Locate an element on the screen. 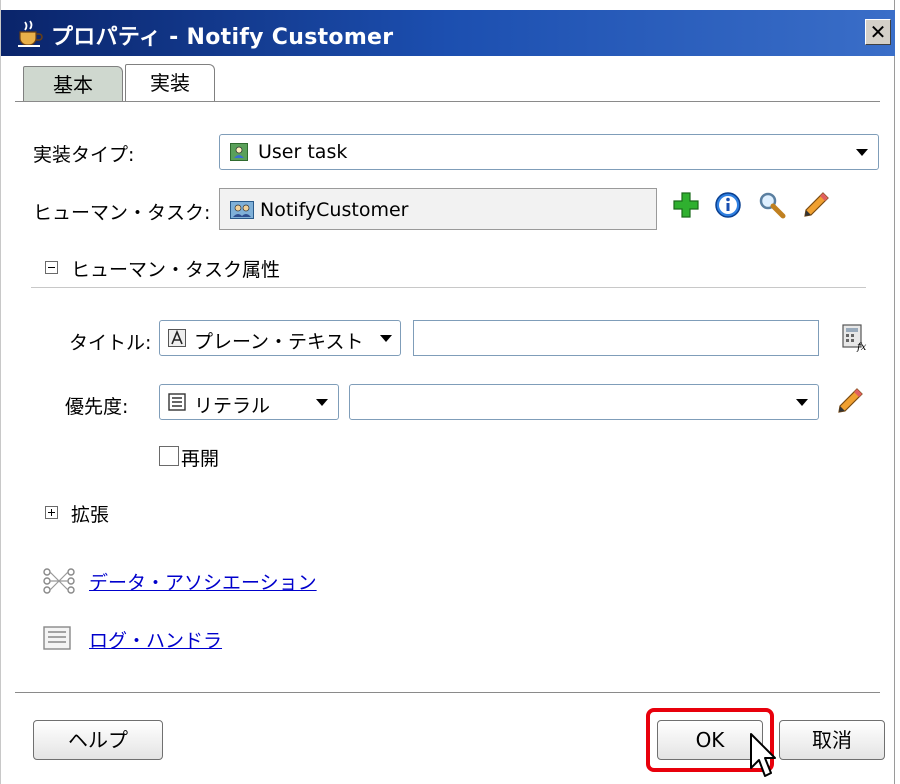  footer-divider is located at coordinates (447, 692).